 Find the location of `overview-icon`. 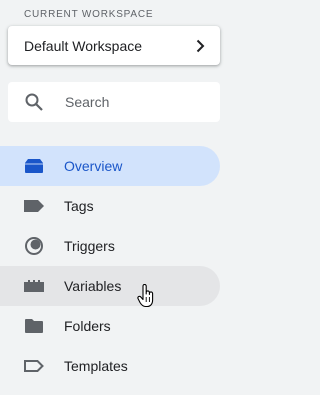

overview-icon is located at coordinates (34, 166).